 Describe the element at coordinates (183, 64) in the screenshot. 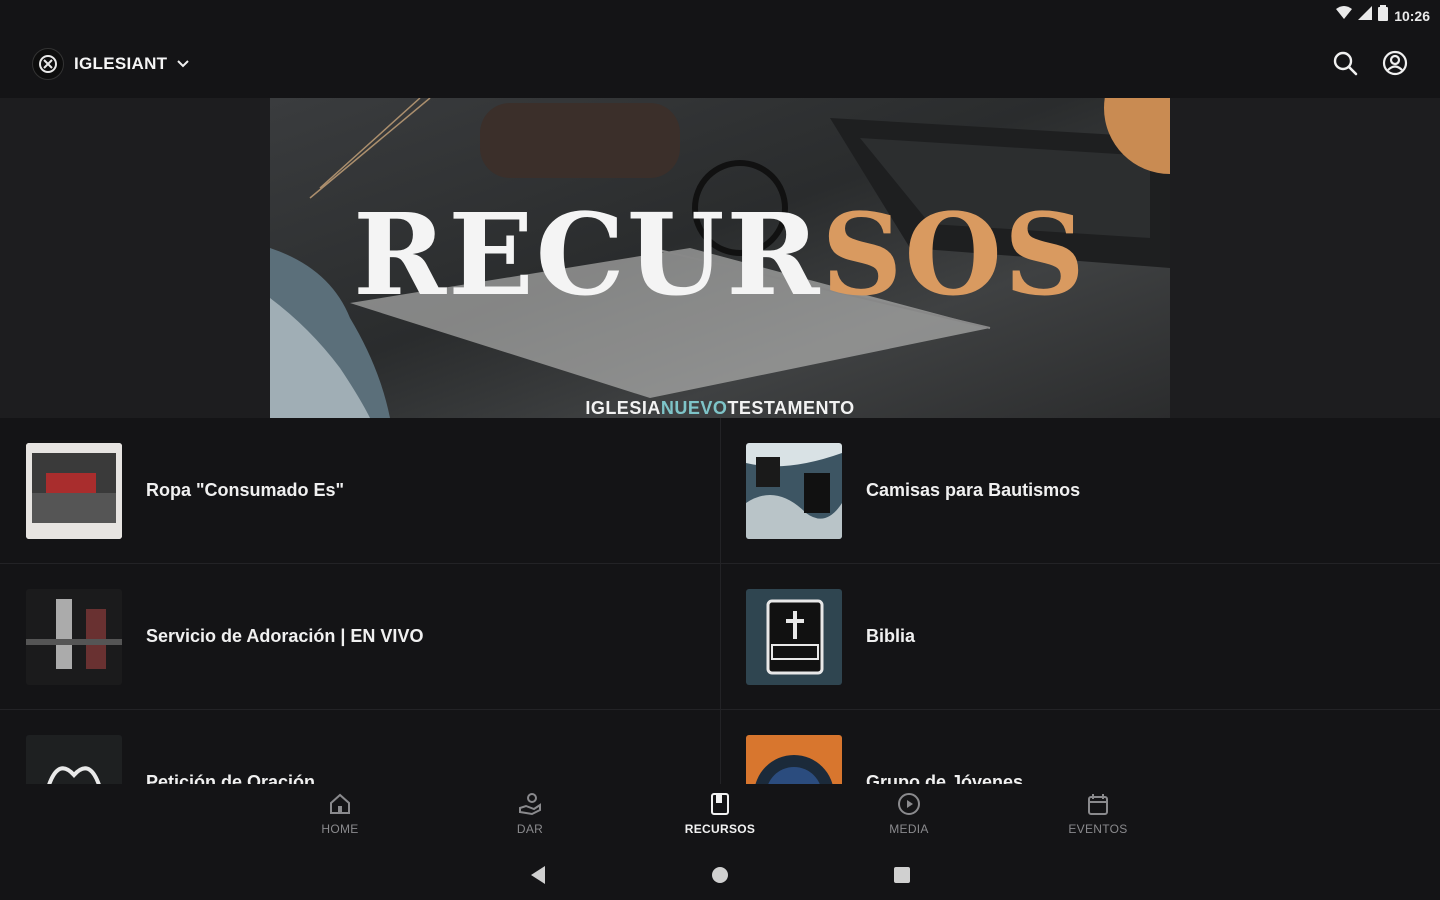

I see `chevron-down-icon` at that location.